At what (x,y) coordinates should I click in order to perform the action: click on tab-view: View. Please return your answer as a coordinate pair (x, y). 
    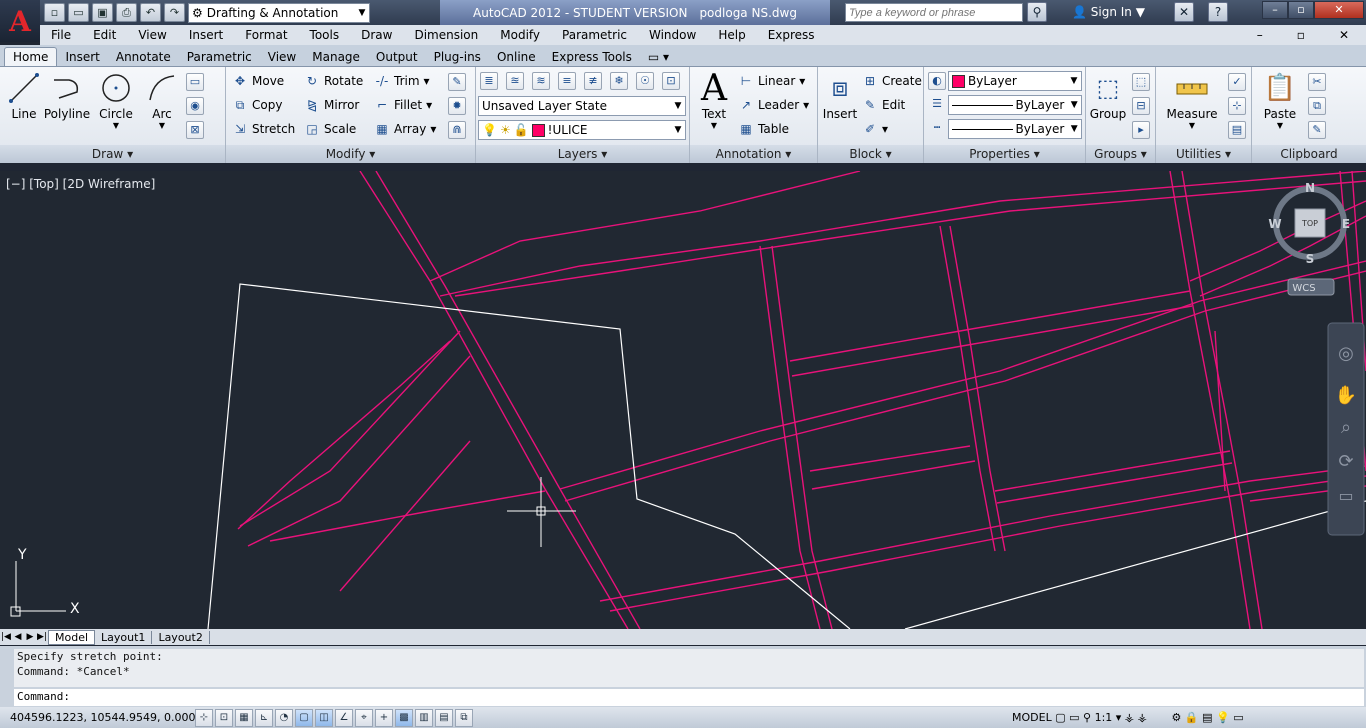
    Looking at the image, I should click on (282, 57).